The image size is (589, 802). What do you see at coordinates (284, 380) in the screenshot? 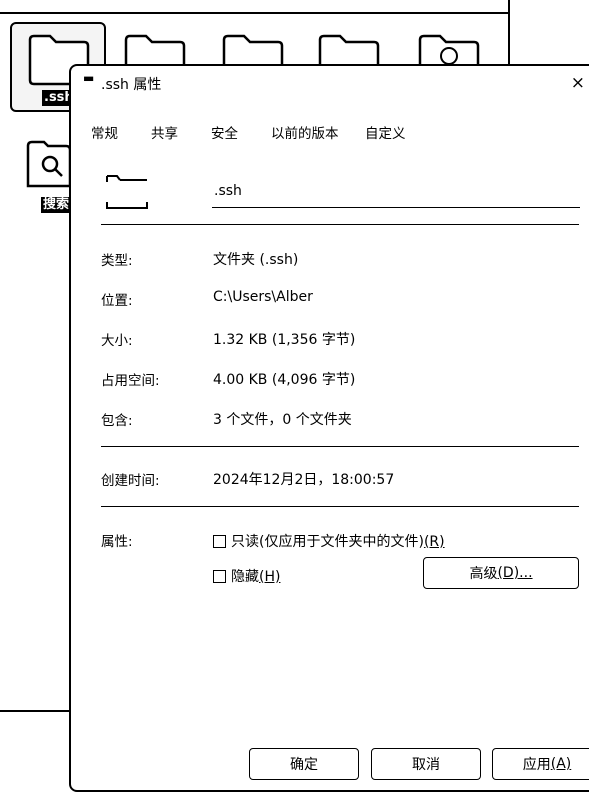
I see `size-on-disk-value: 4.00 KB (4,096 字节)` at bounding box center [284, 380].